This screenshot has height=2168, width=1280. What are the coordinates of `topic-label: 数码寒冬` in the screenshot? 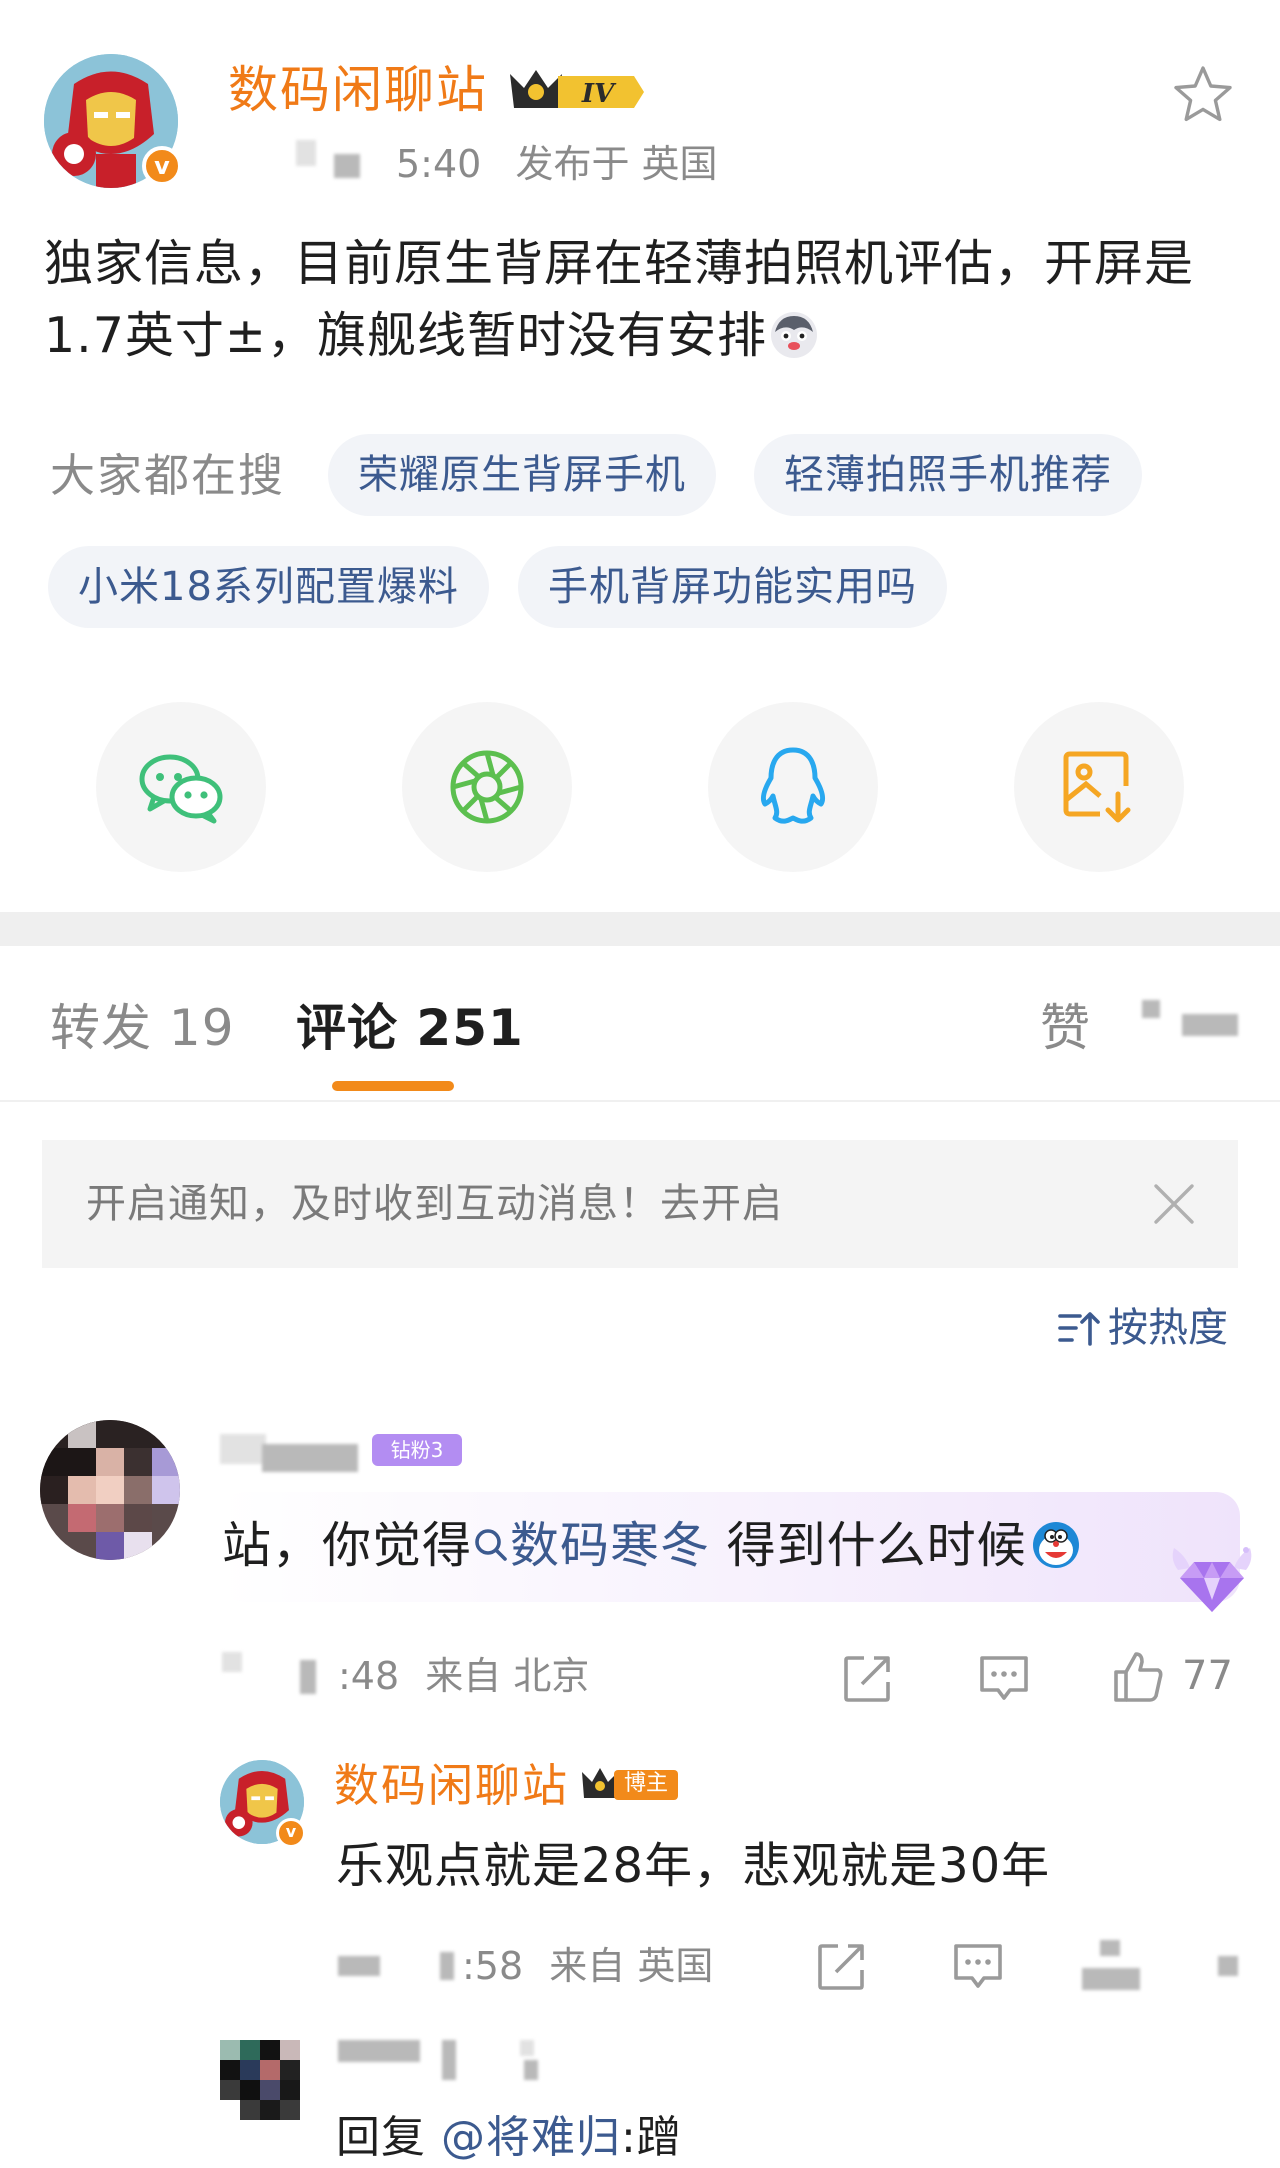 It's located at (610, 1545).